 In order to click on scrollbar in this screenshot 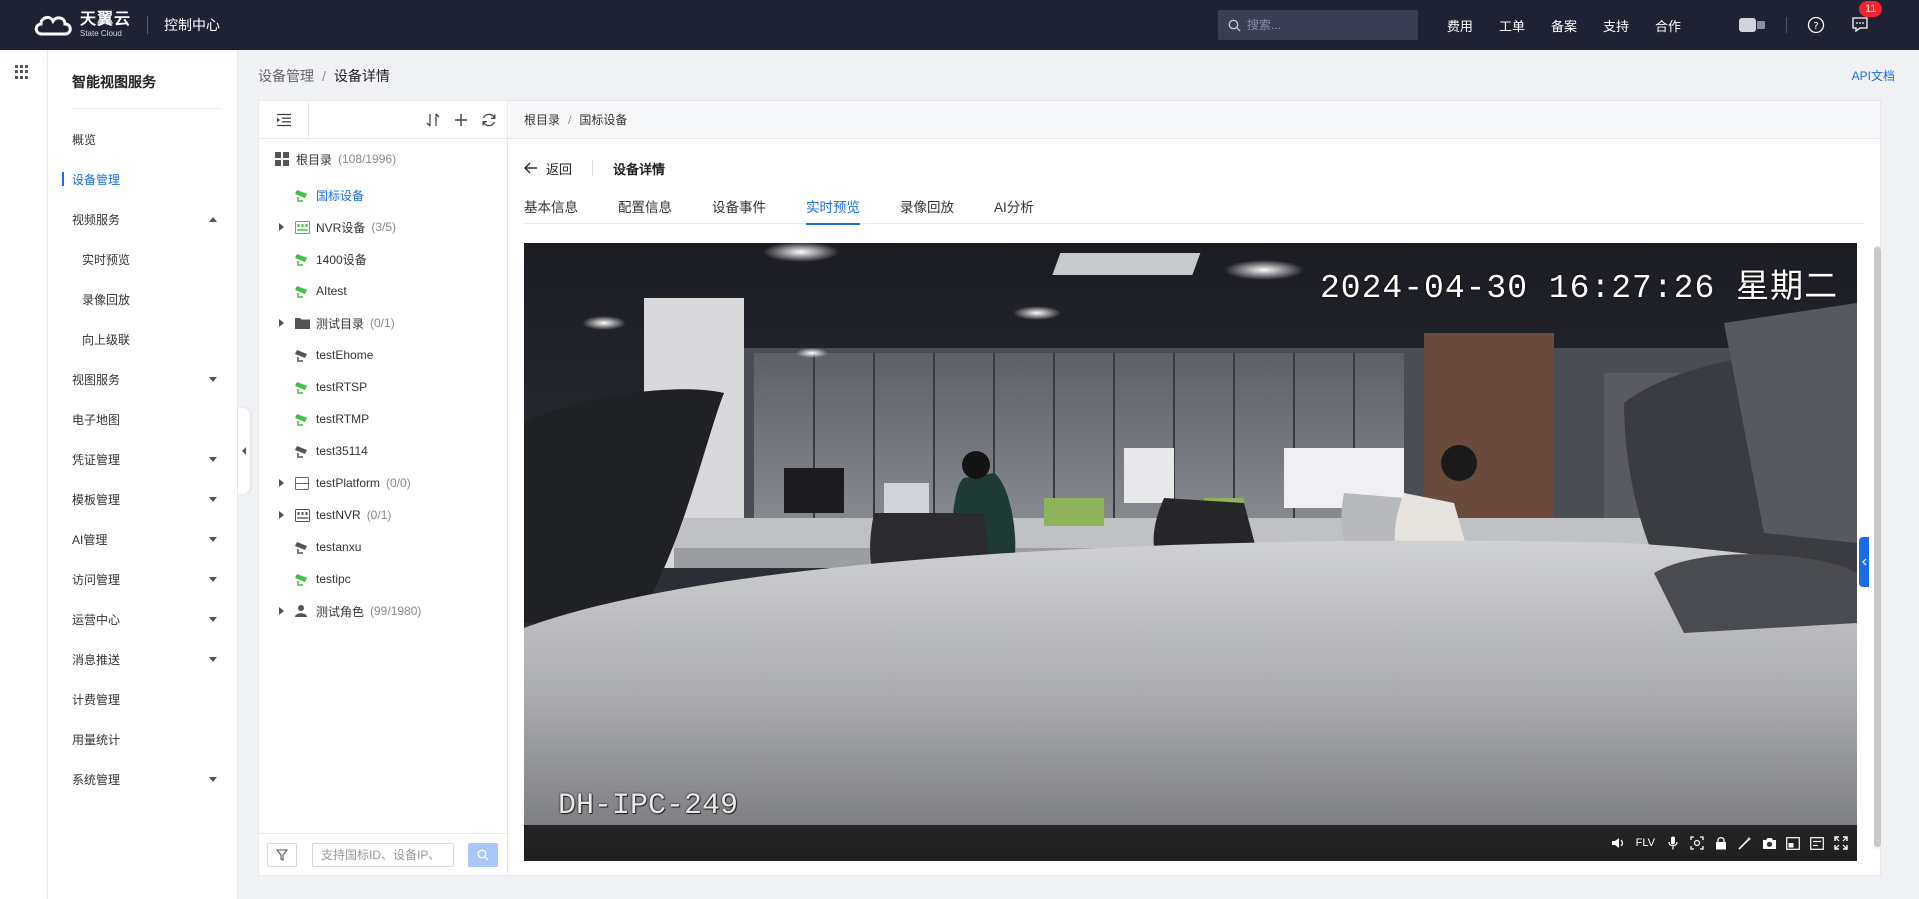, I will do `click(1877, 547)`.